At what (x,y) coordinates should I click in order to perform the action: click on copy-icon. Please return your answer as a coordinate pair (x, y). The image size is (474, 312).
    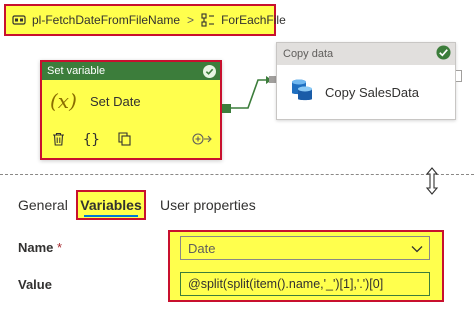
    Looking at the image, I should click on (124, 140).